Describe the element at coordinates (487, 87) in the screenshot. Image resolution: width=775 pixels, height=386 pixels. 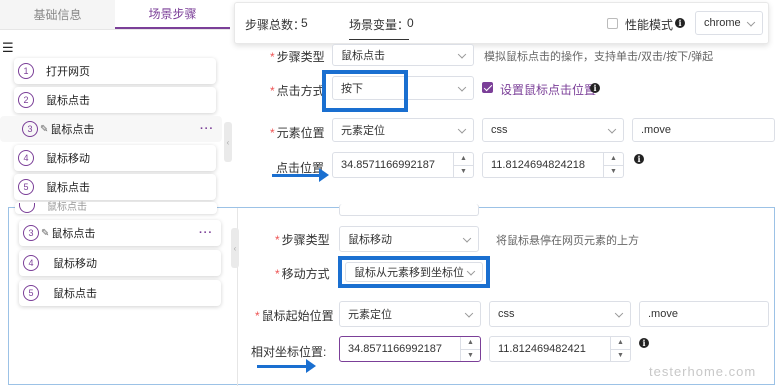
I see `set-pos-checkbox` at that location.